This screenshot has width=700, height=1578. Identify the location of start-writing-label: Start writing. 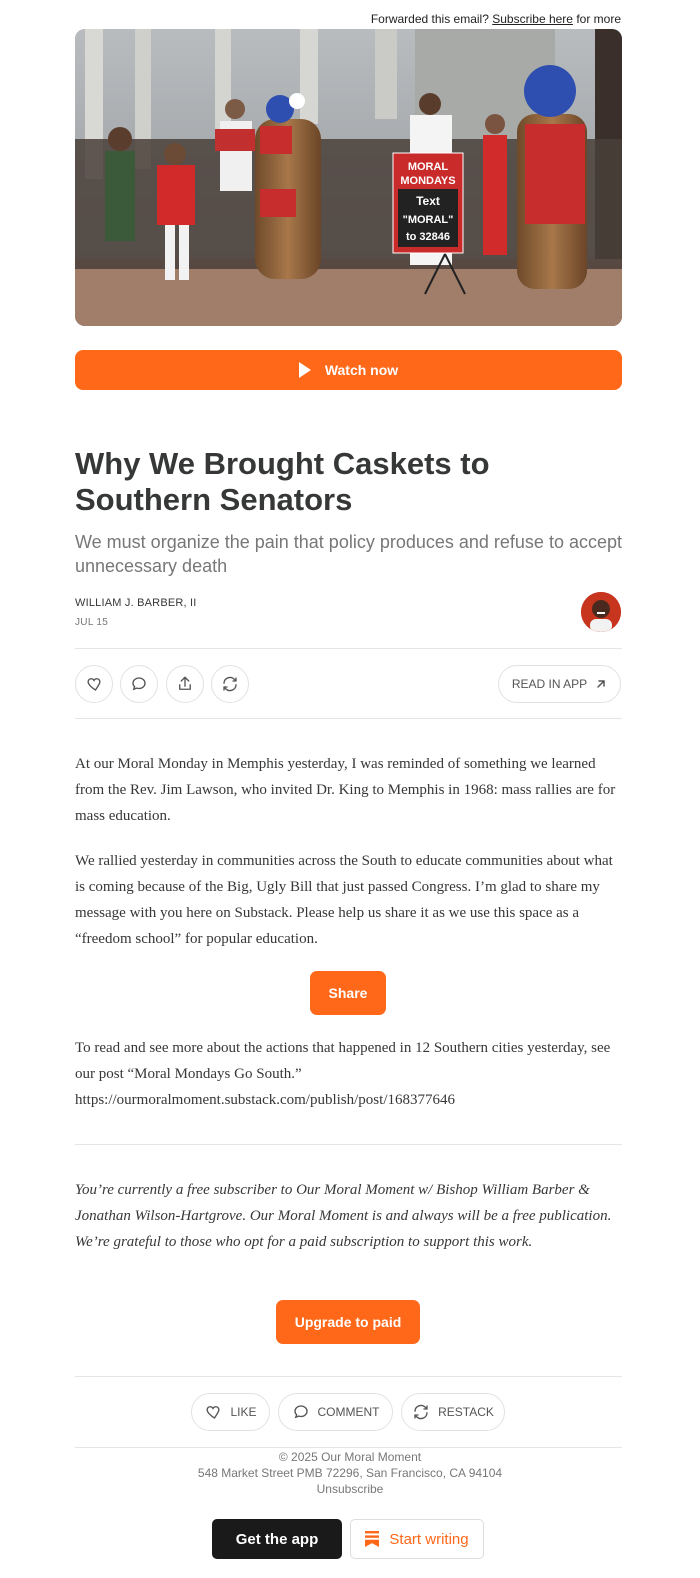
(429, 1539).